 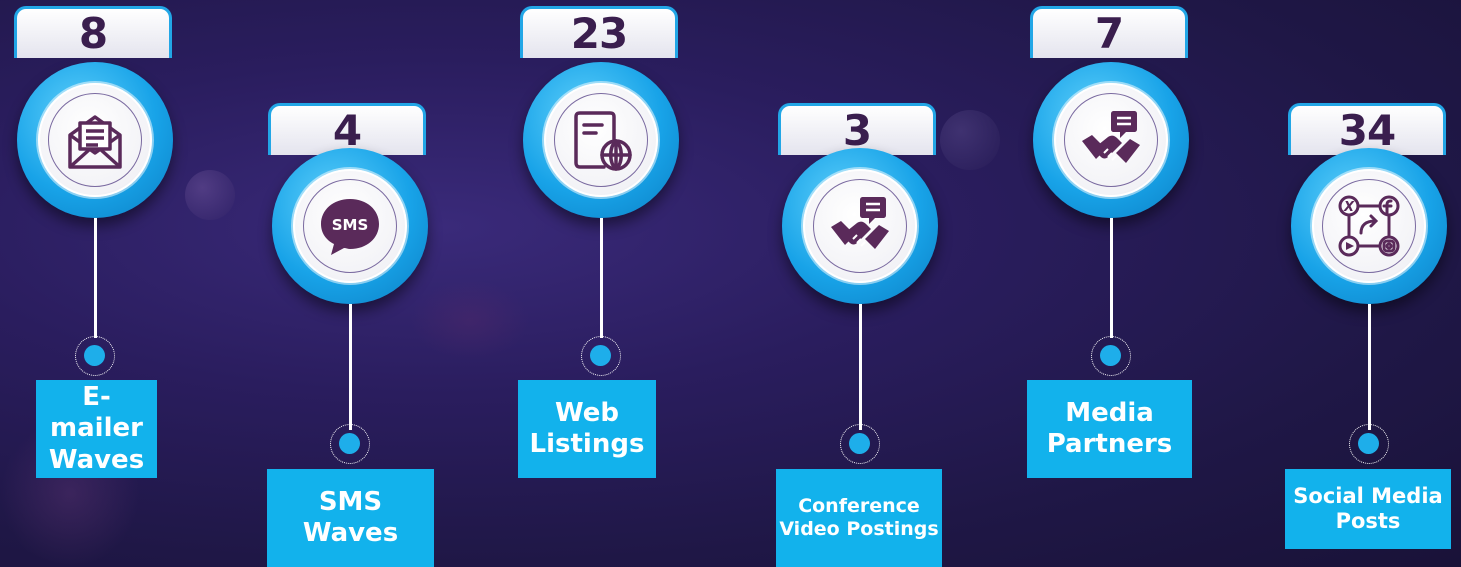 What do you see at coordinates (1368, 509) in the screenshot?
I see `stat-label: Social Media Posts` at bounding box center [1368, 509].